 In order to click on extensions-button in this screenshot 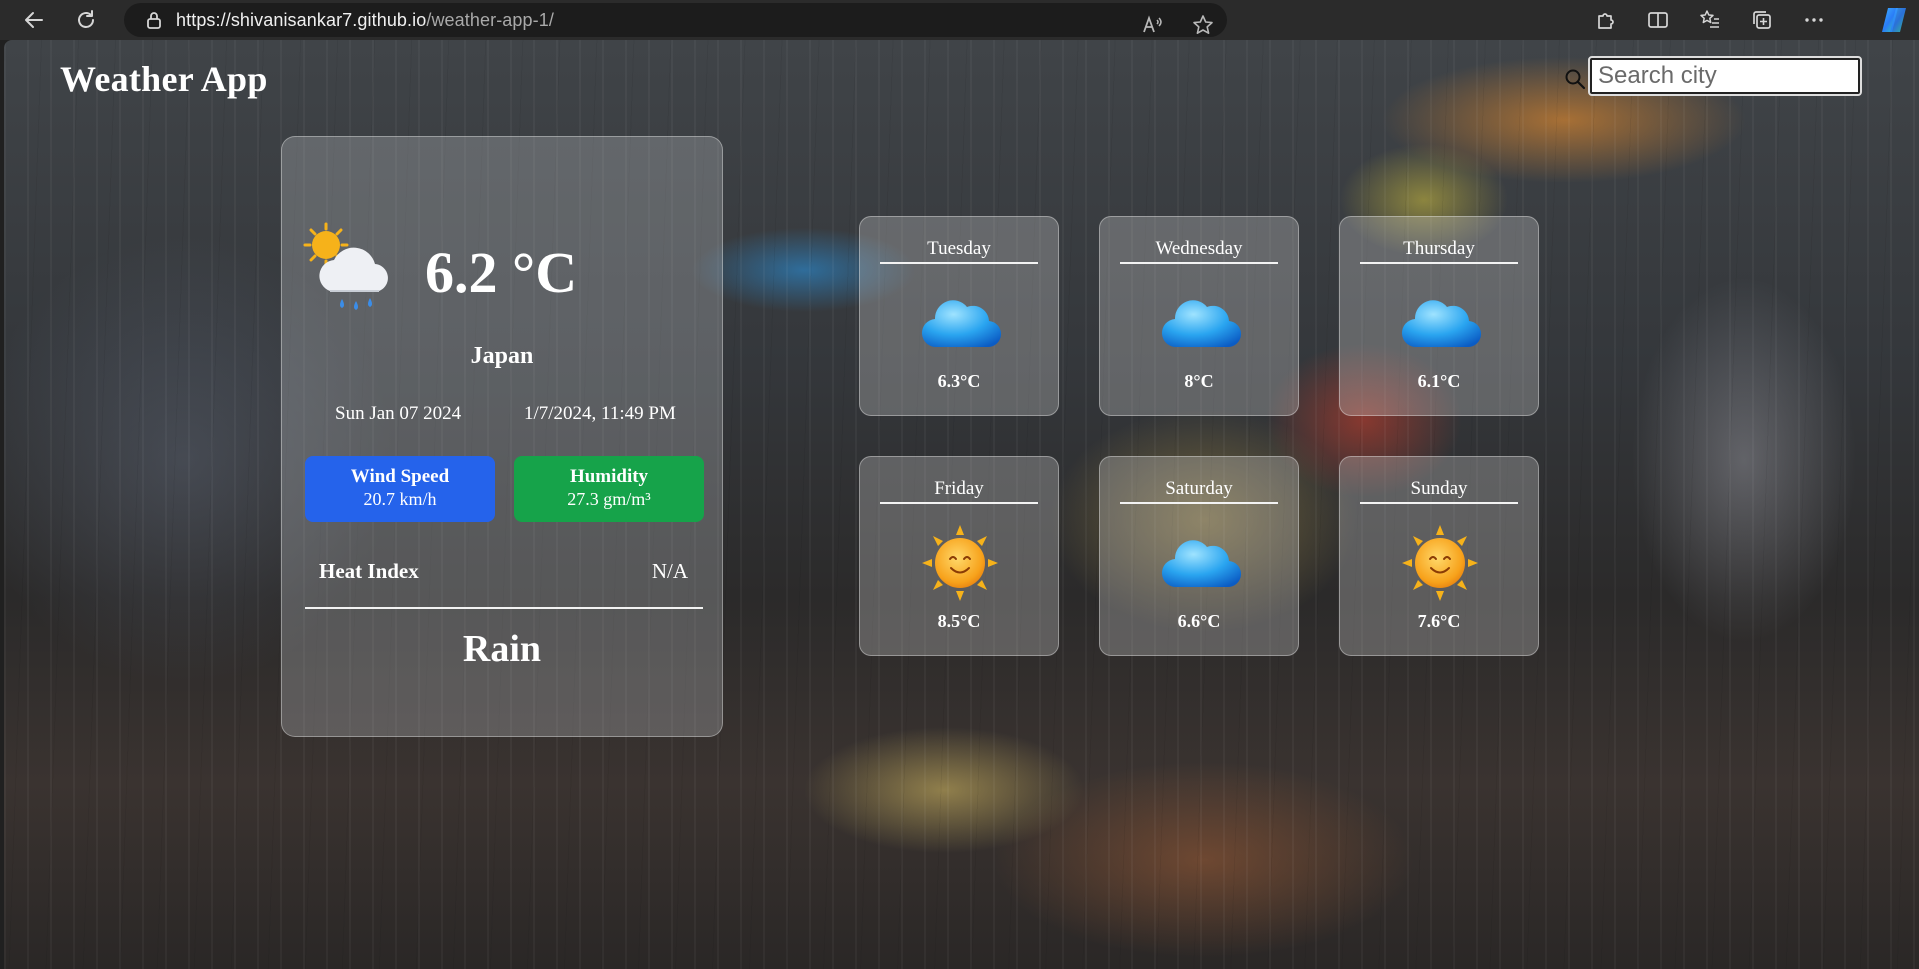, I will do `click(1606, 20)`.